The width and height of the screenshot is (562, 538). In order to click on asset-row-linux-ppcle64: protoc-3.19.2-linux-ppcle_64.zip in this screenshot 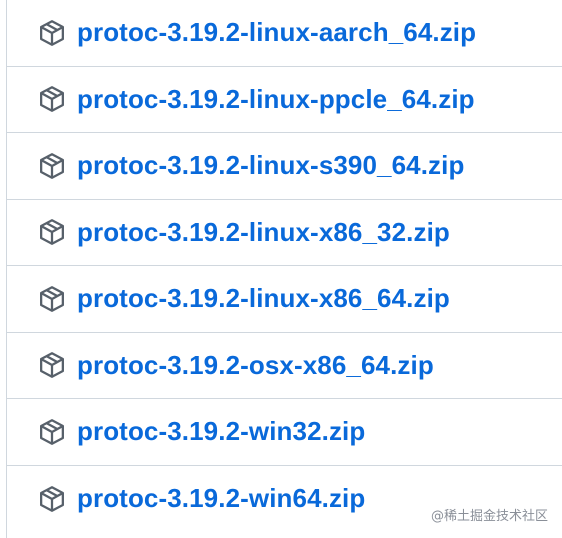, I will do `click(284, 100)`.